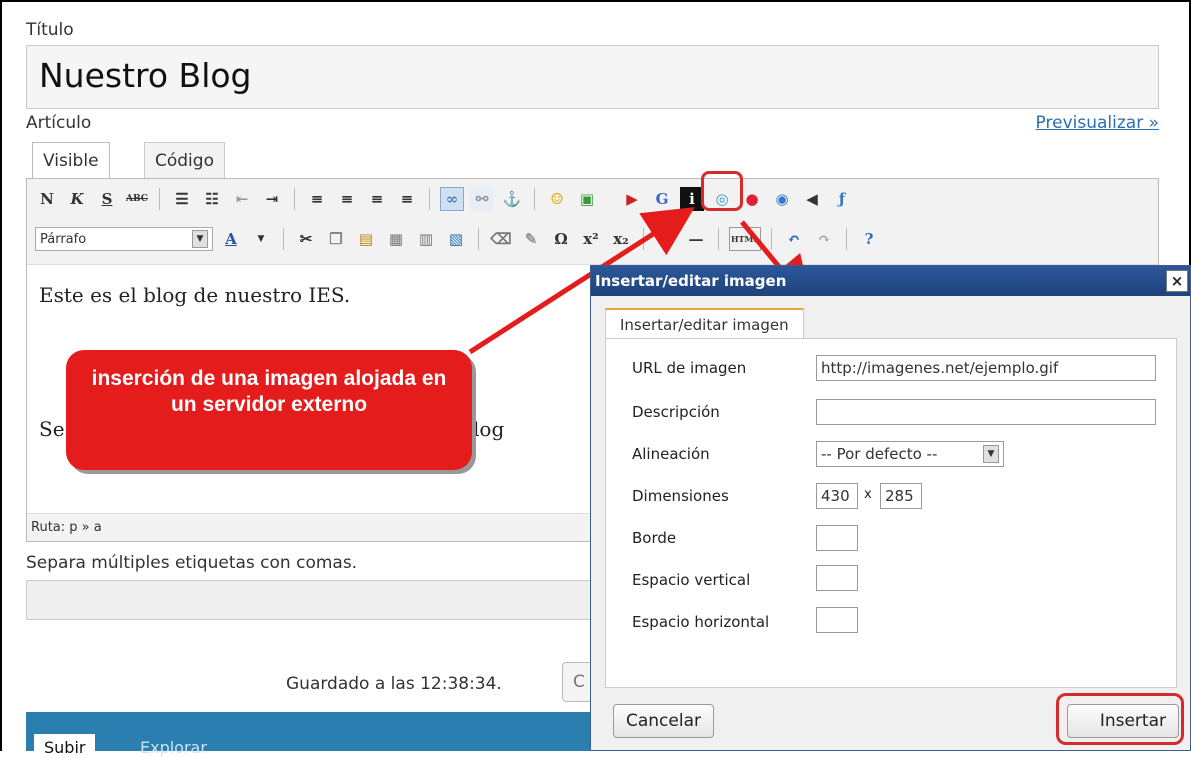 The image size is (1191, 758). I want to click on cleanup-icon: ✎, so click(531, 239).